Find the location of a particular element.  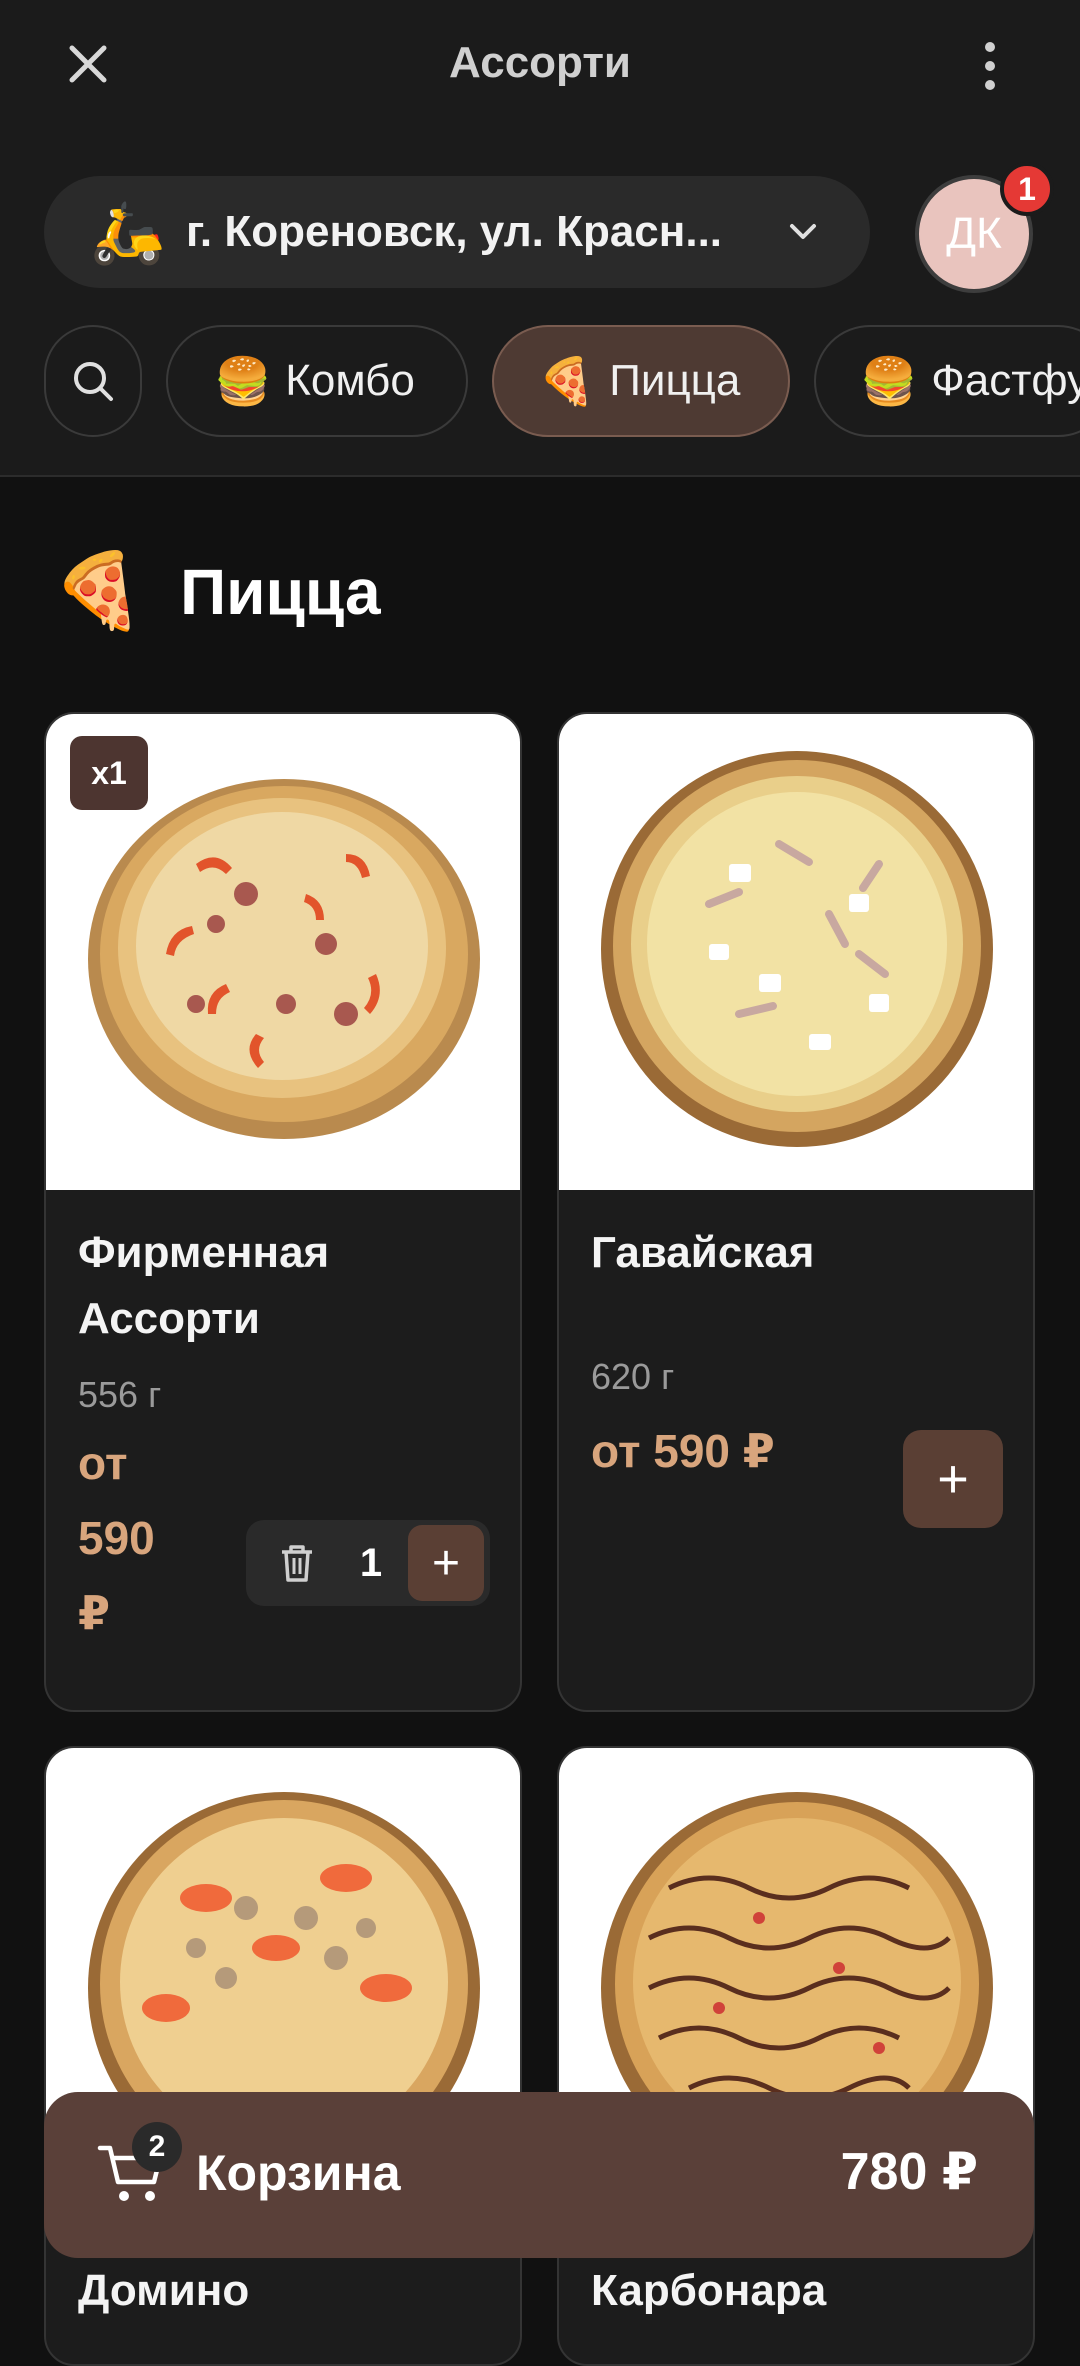

category-chip-combo: 🍔 Комбо is located at coordinates (317, 381).